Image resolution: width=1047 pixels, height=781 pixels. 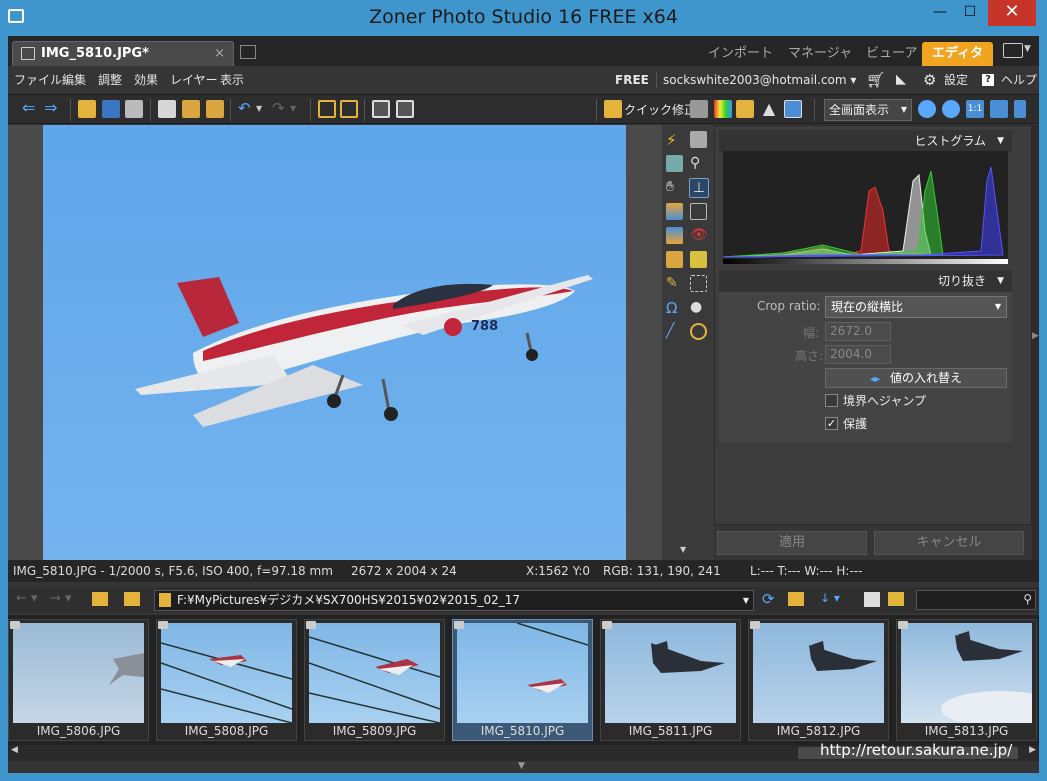 What do you see at coordinates (796, 599) in the screenshot?
I see `favorite-folder-icon` at bounding box center [796, 599].